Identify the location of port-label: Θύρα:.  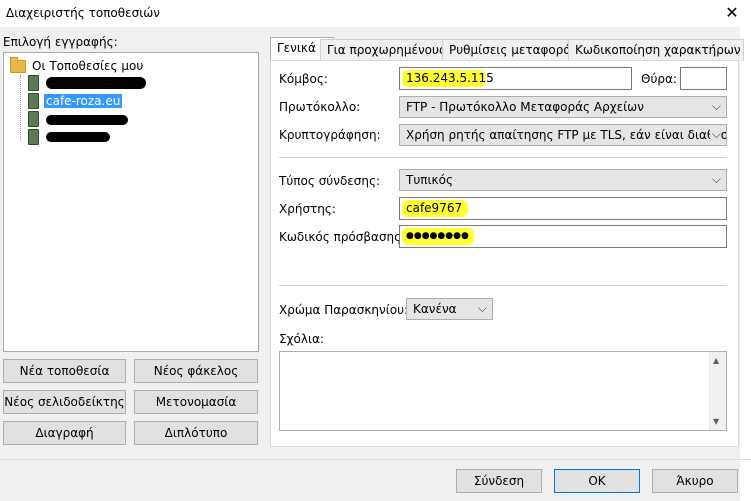
(659, 79).